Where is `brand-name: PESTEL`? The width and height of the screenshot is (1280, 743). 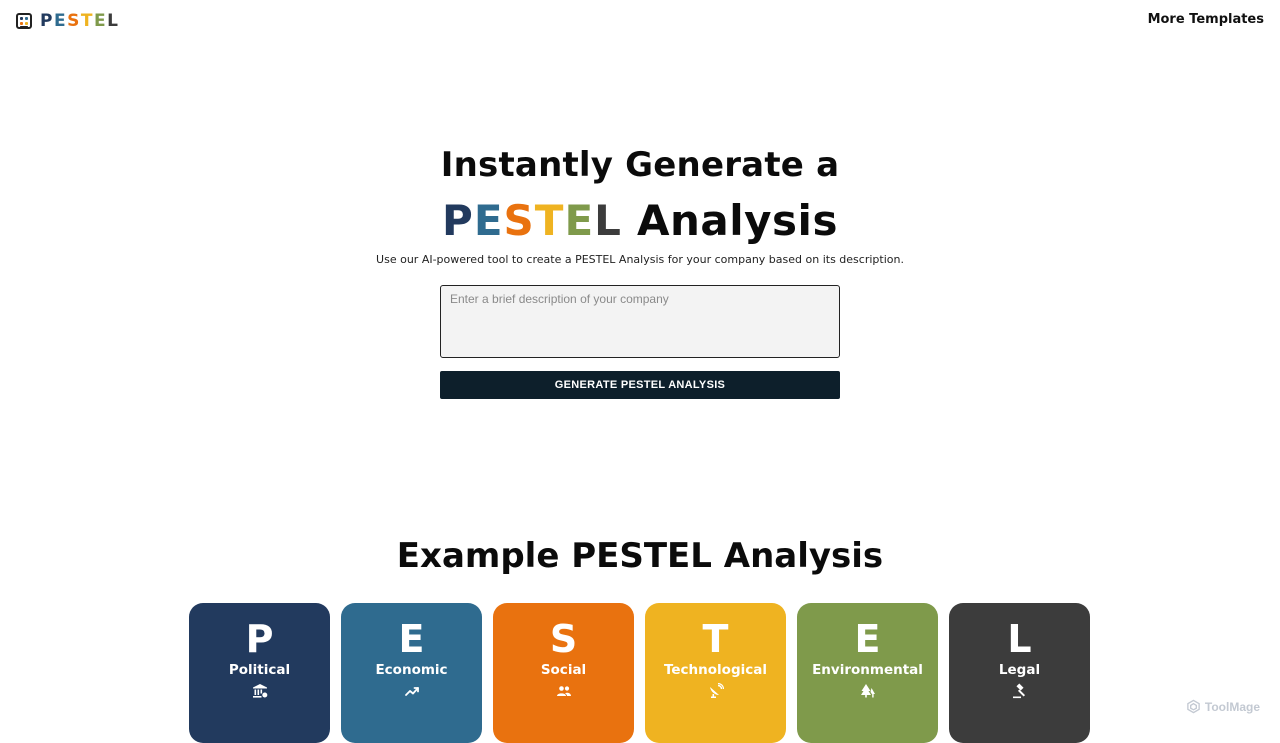
brand-name: PESTEL is located at coordinates (79, 21).